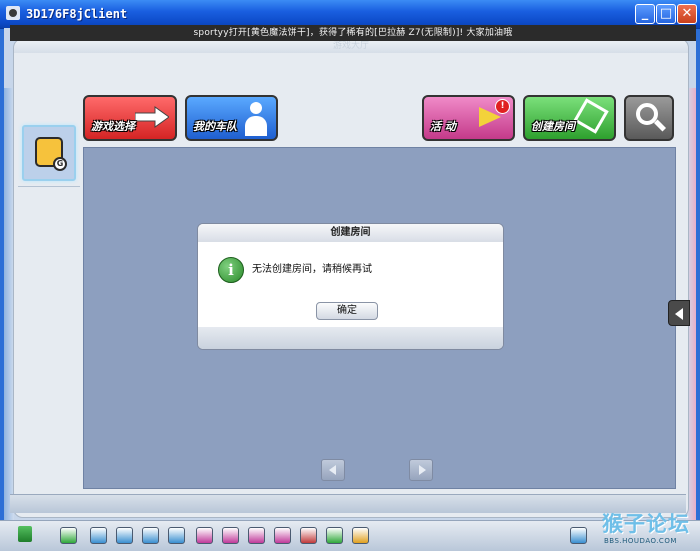 Image resolution: width=700 pixels, height=551 pixels. I want to click on wrench-icon, so click(150, 535).